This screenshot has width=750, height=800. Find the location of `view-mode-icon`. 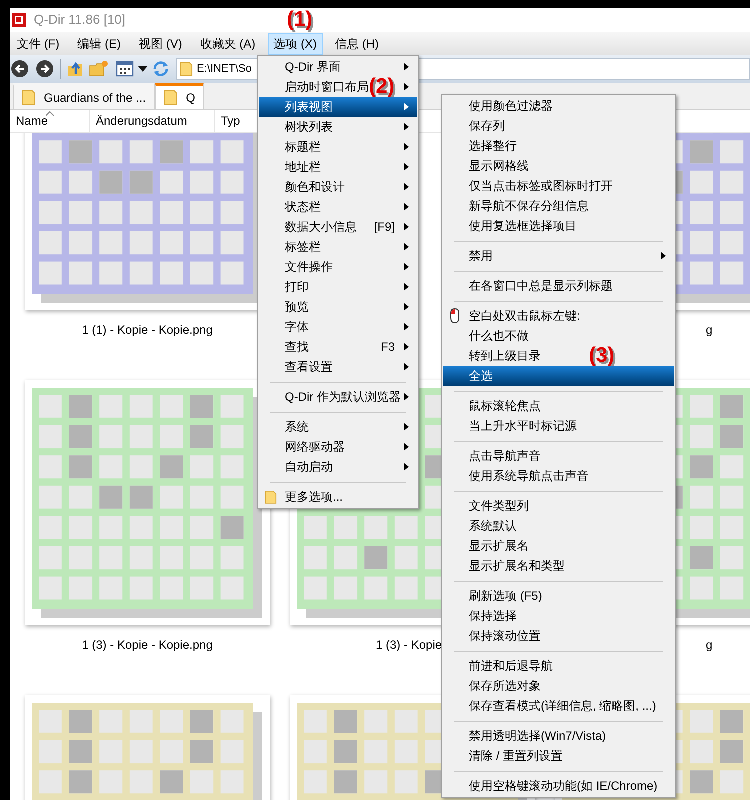

view-mode-icon is located at coordinates (125, 69).